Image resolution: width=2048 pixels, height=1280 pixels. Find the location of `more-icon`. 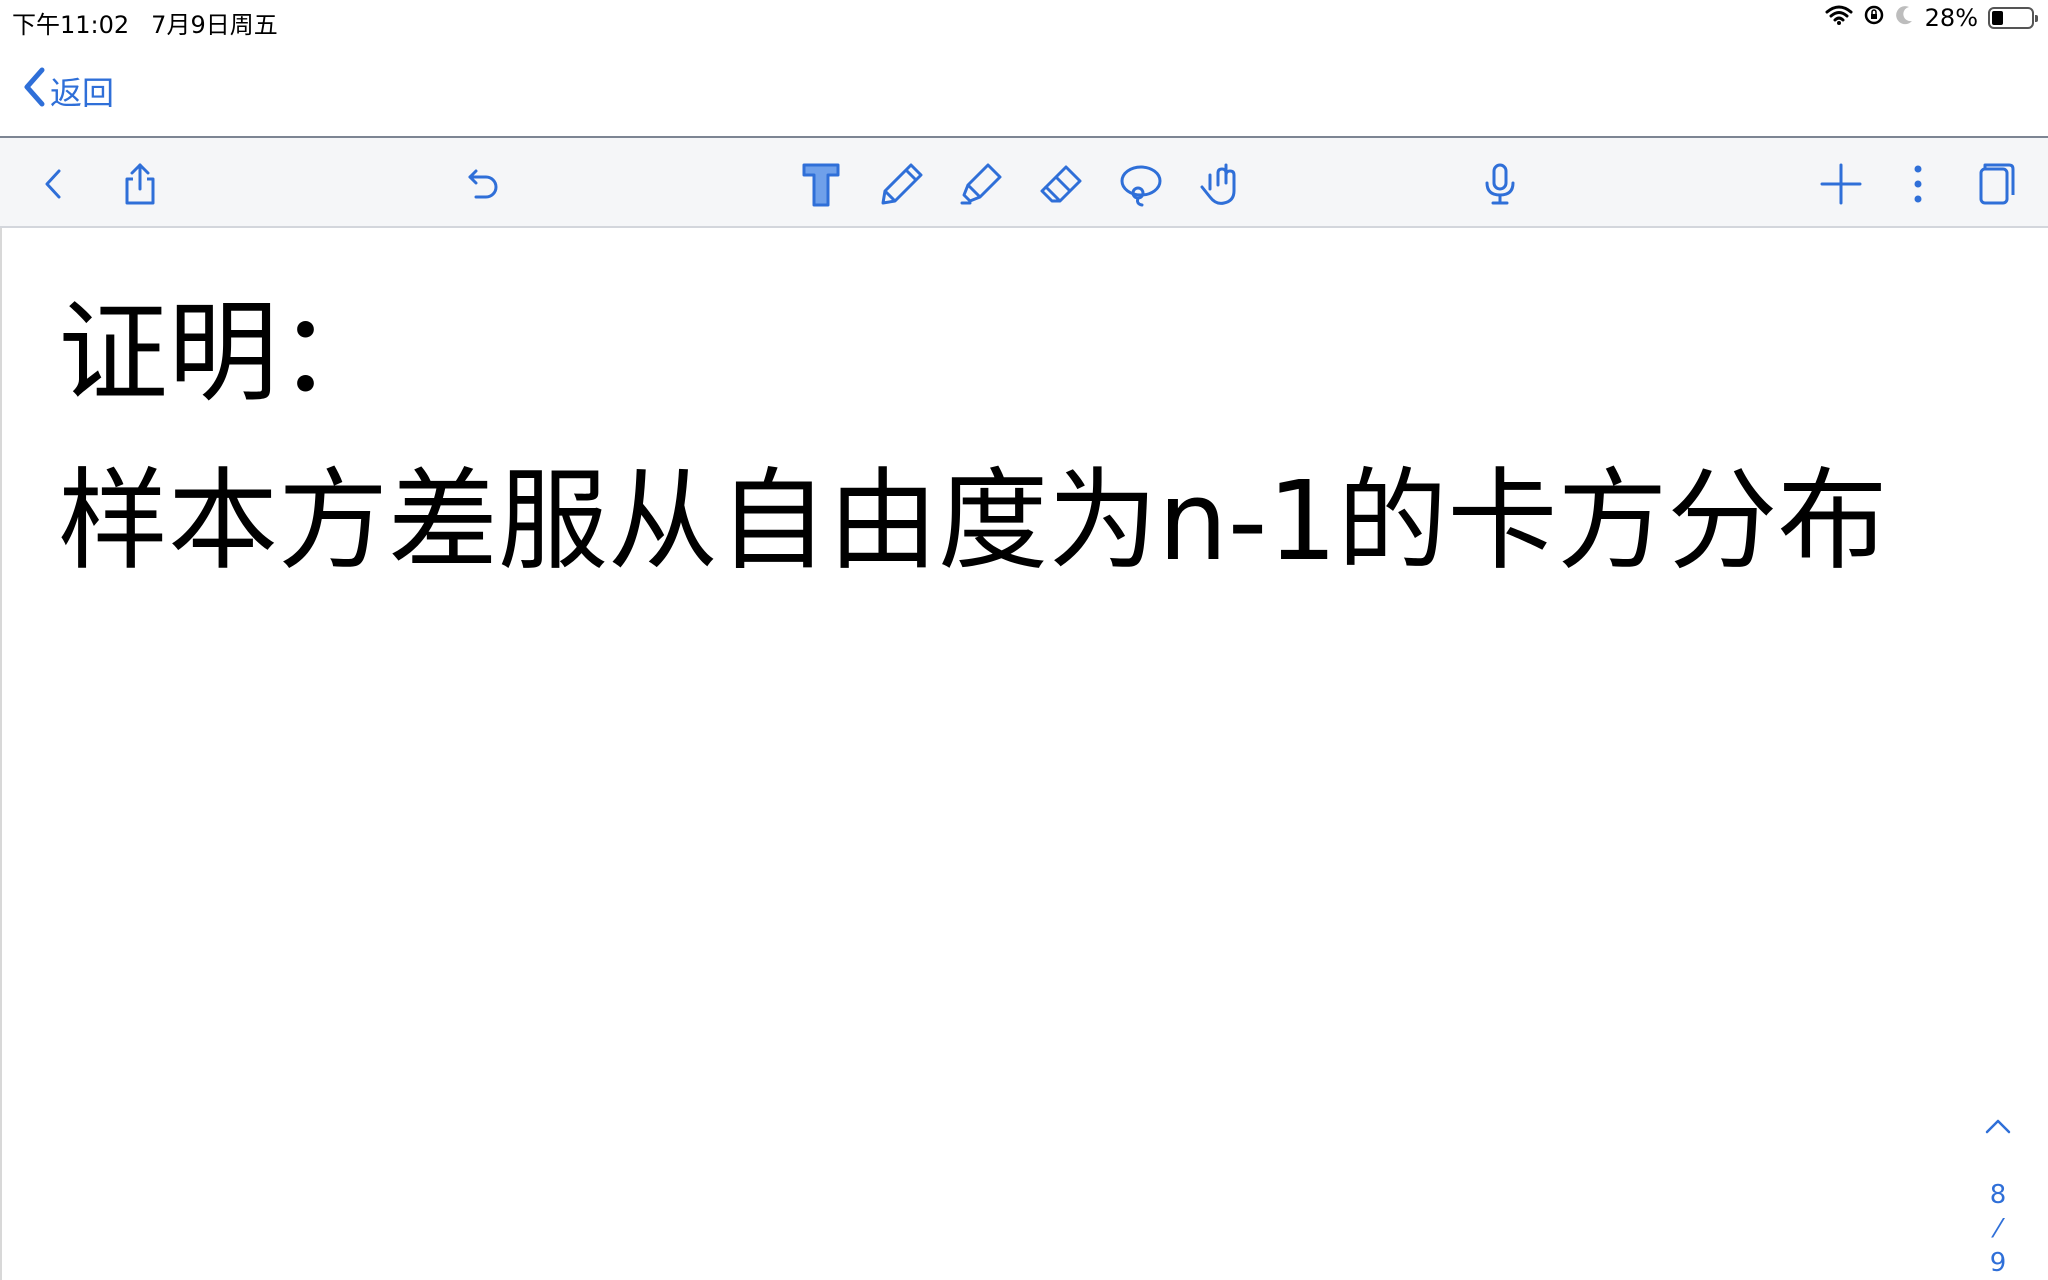

more-icon is located at coordinates (1918, 184).